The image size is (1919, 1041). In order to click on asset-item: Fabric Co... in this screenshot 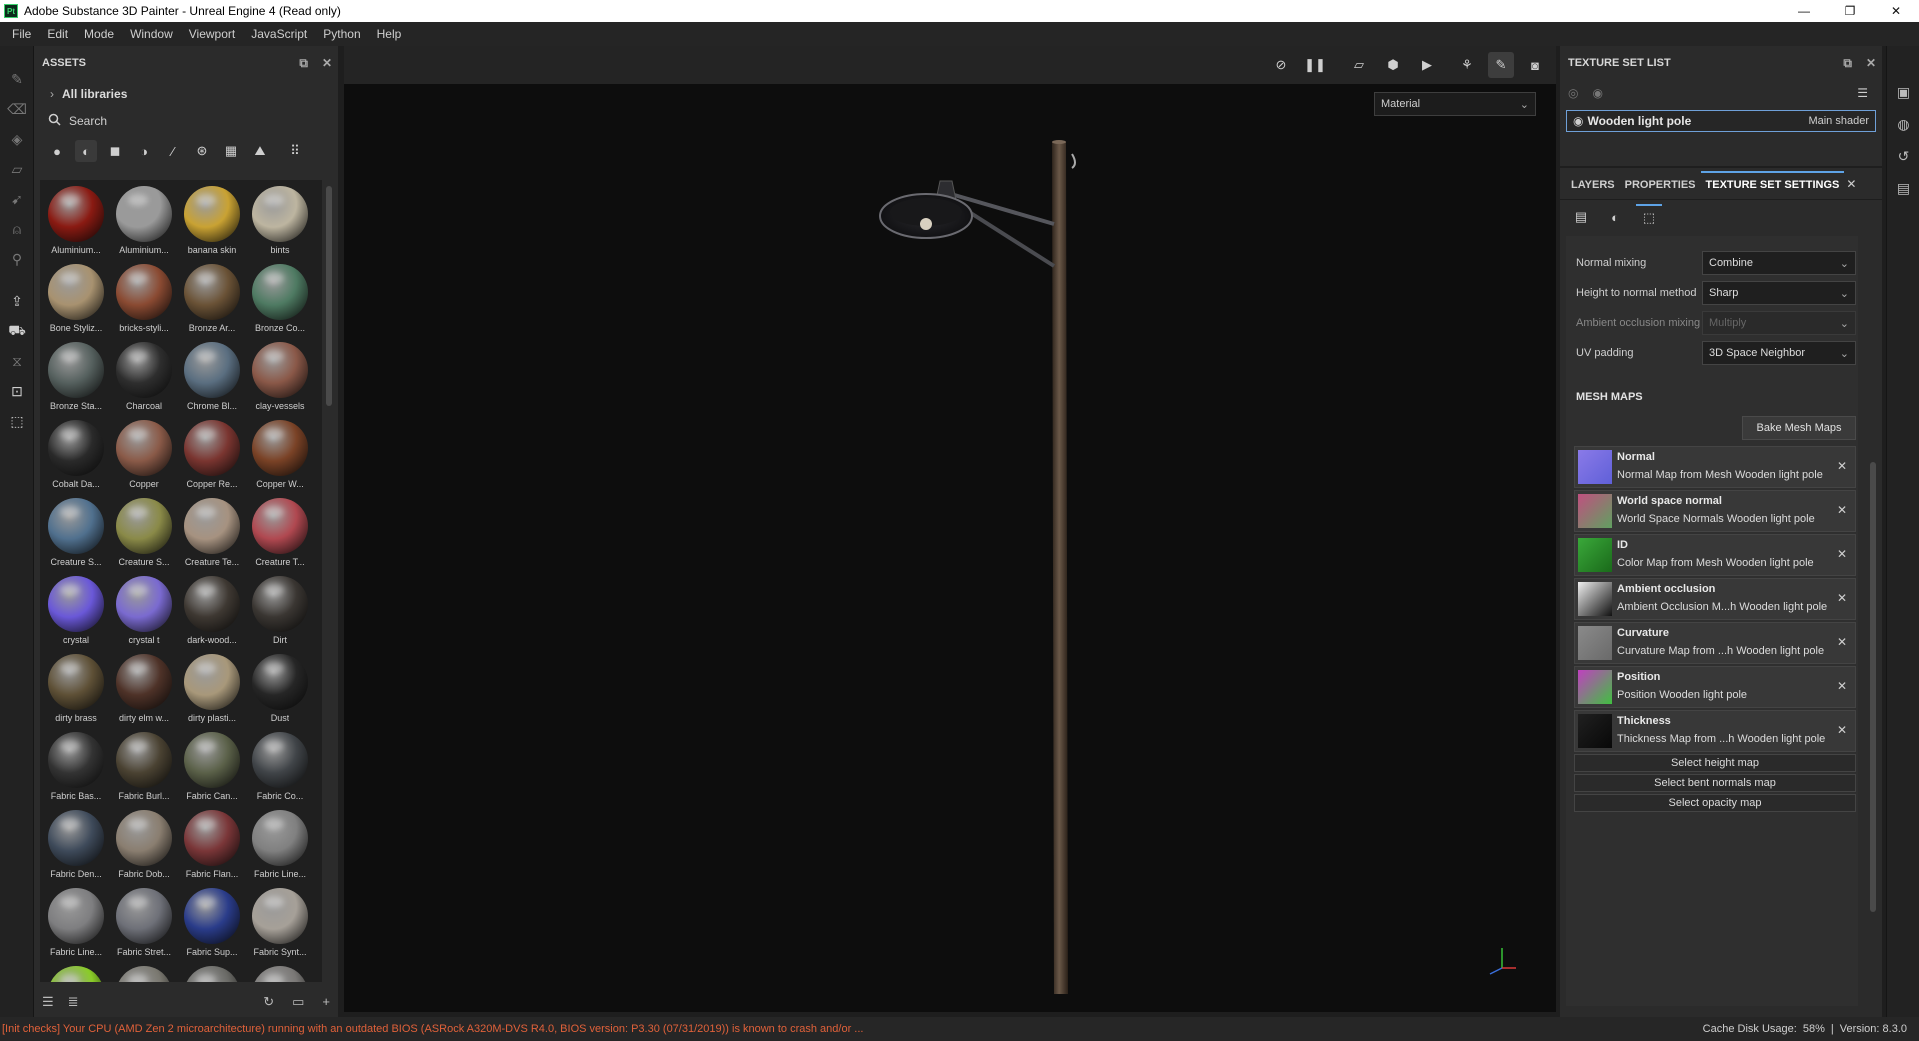, I will do `click(280, 769)`.